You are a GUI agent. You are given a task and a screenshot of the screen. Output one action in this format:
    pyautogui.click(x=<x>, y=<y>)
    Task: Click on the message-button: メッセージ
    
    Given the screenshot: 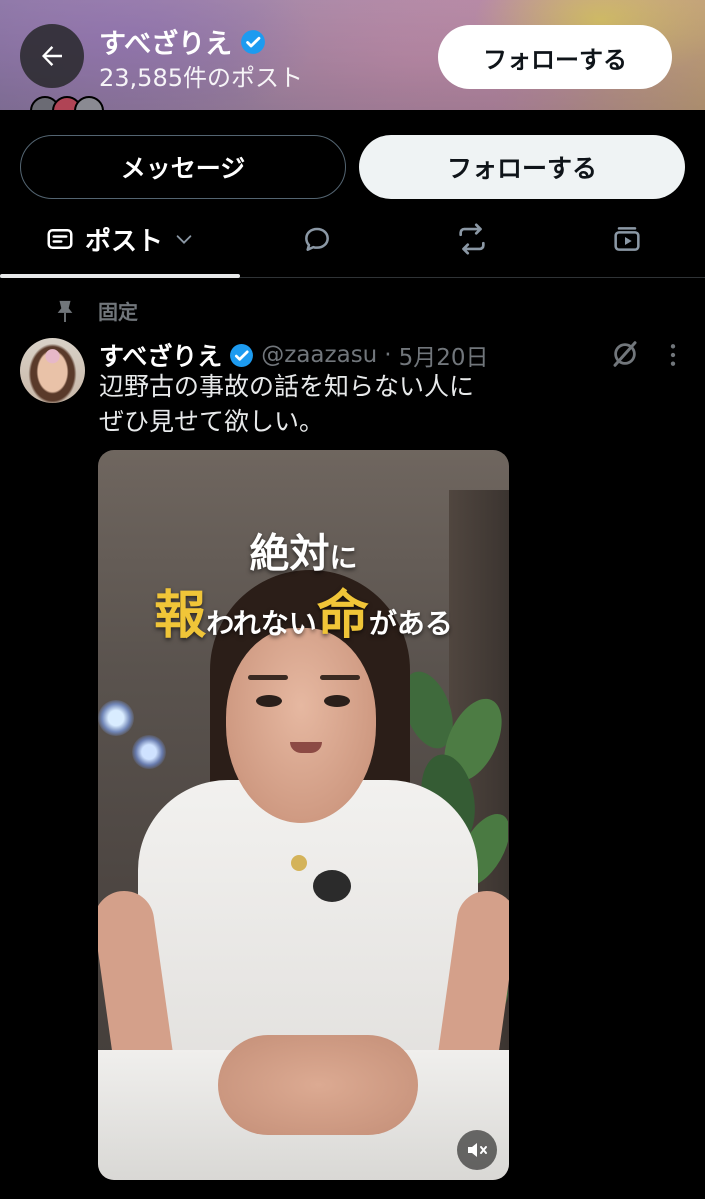 What is the action you would take?
    pyautogui.click(x=183, y=167)
    